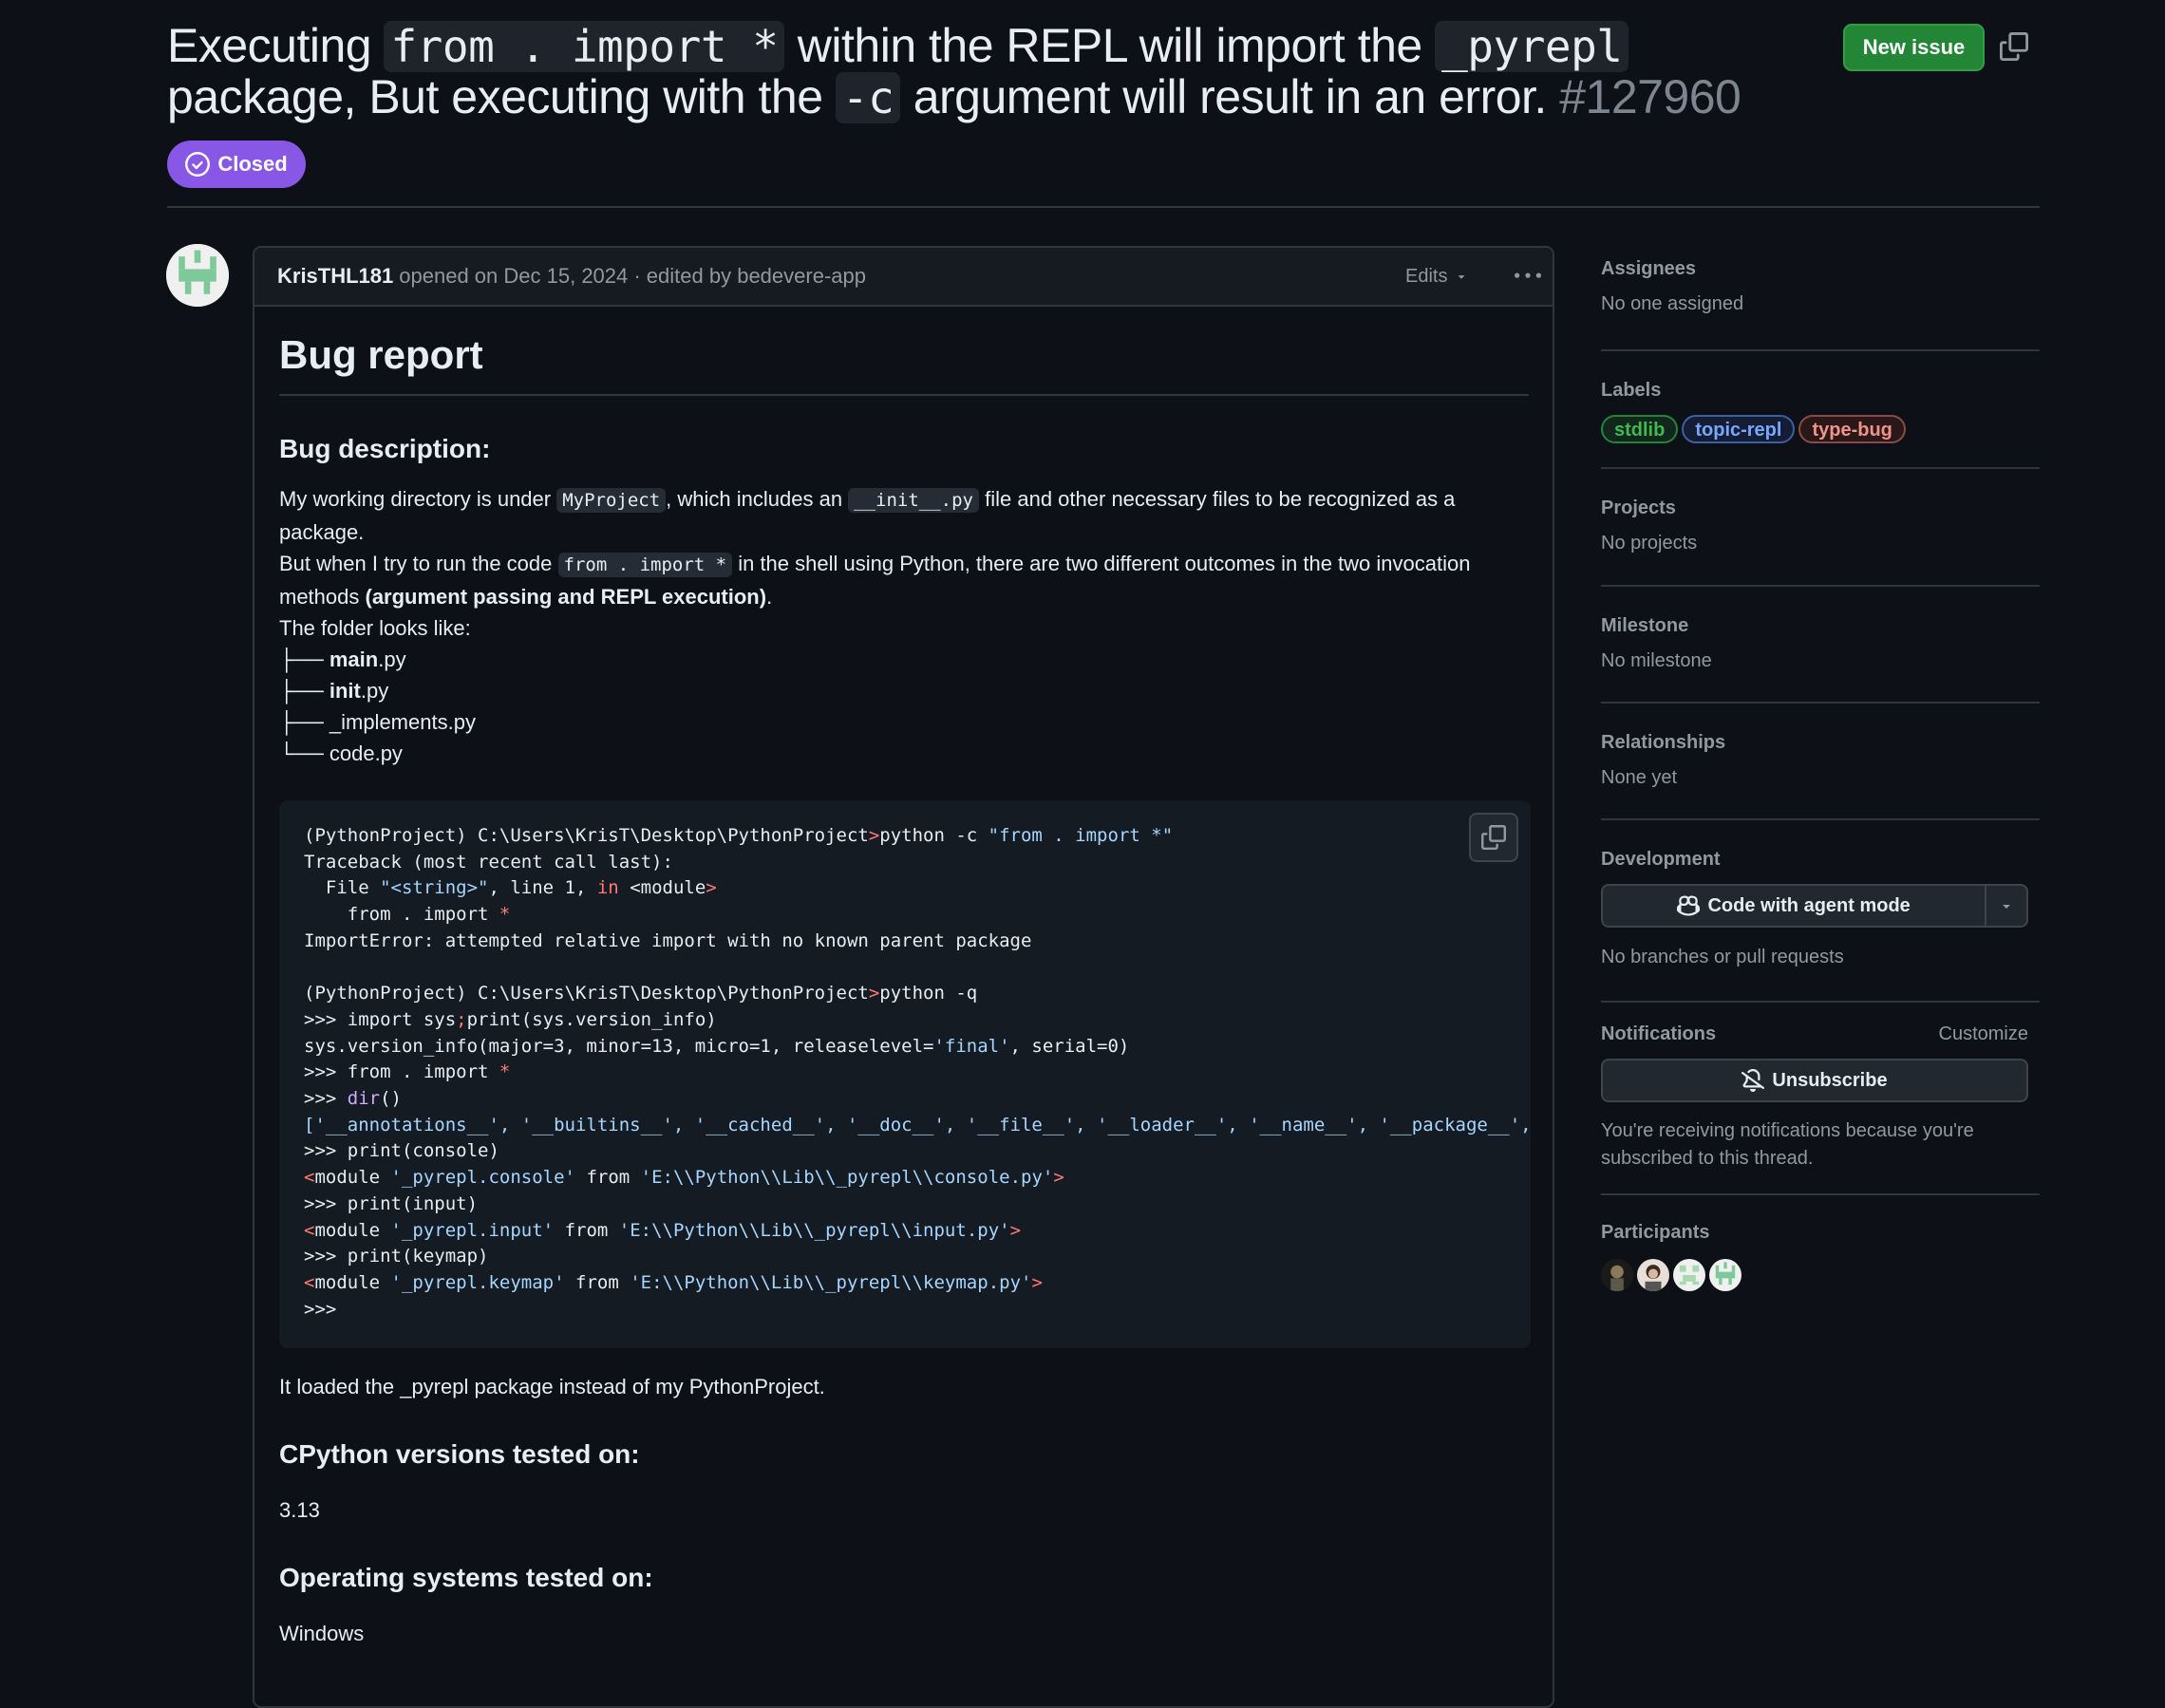  Describe the element at coordinates (591, 1019) in the screenshot. I see `code-text: print(sys.version_info)` at that location.